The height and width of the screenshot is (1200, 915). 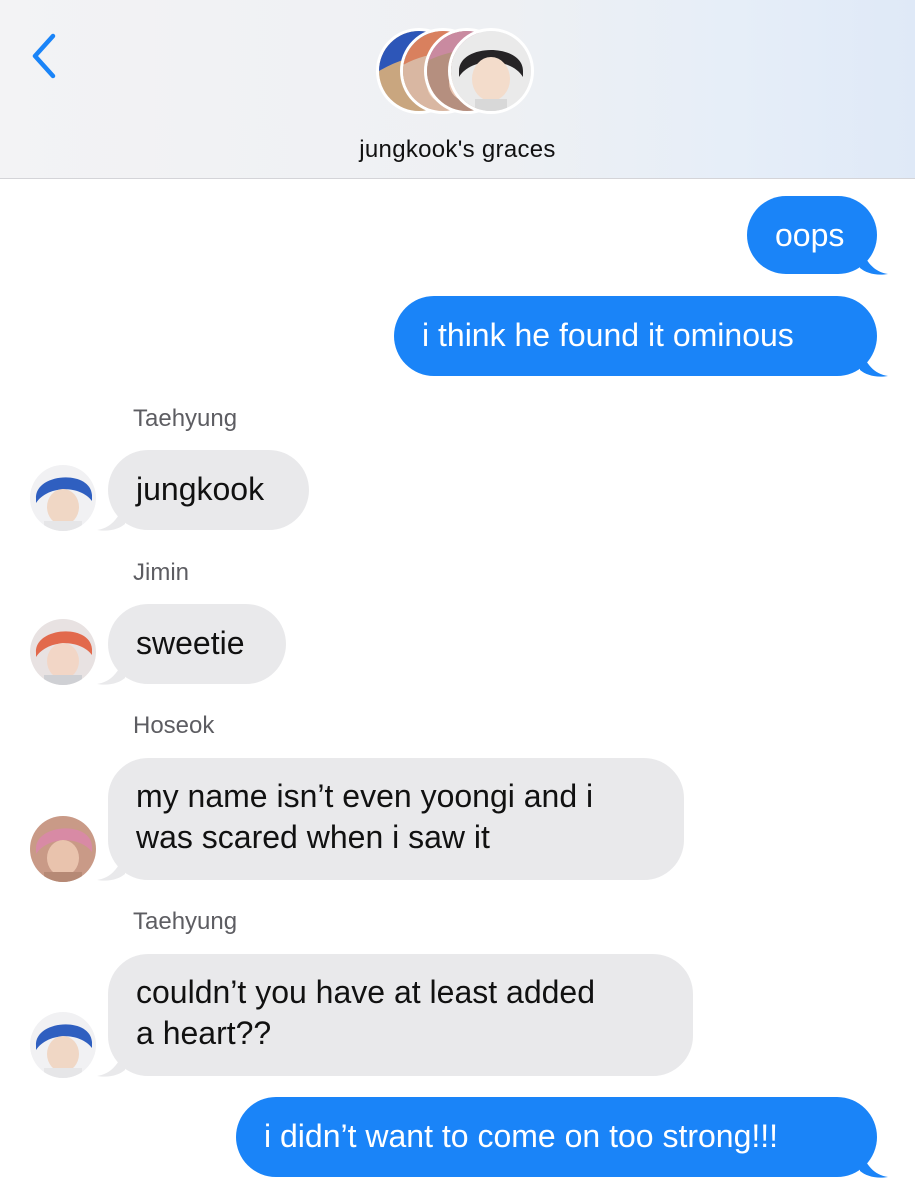 I want to click on outgoing-message-bubble: i didn’t want to come on too strong!!!, so click(x=556, y=1137).